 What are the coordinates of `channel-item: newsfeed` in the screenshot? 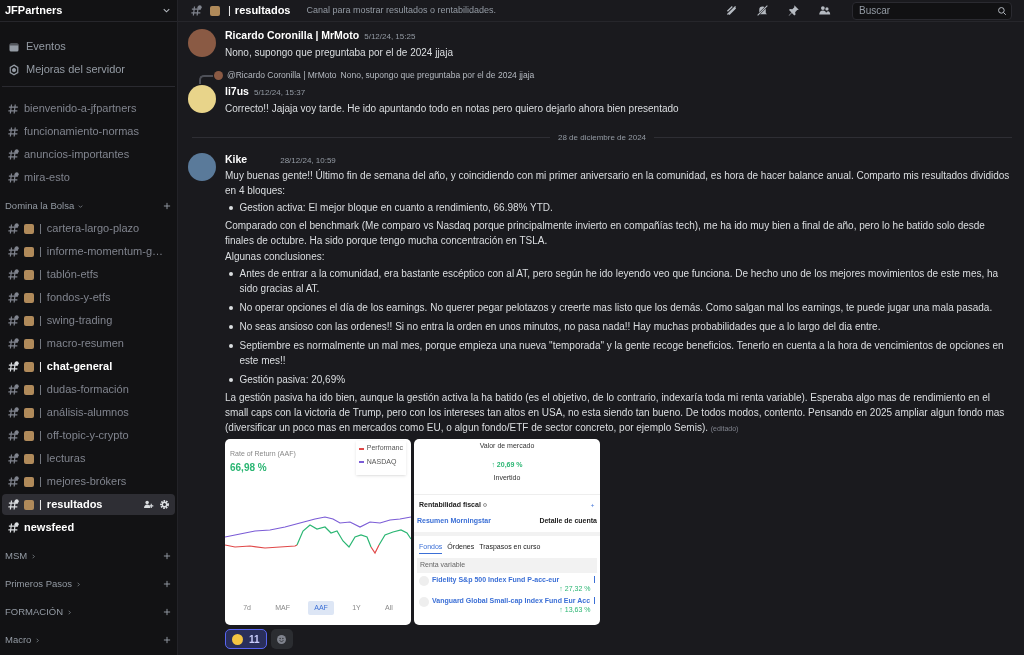 It's located at (88, 527).